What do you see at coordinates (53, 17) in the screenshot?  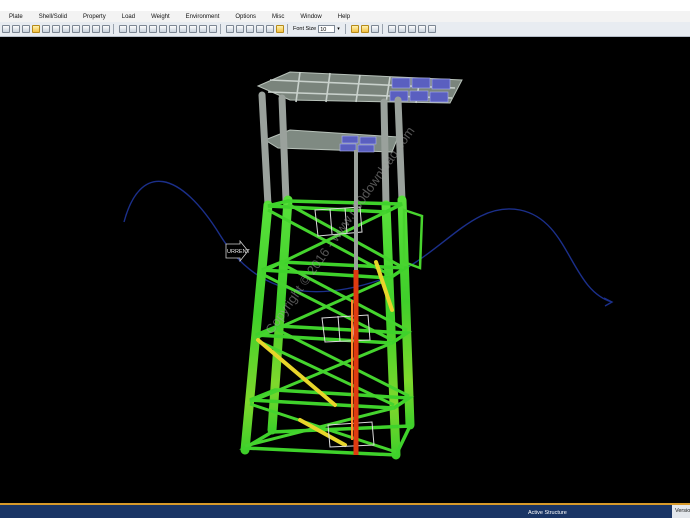 I see `menu-shell-solid: Shell/Solid` at bounding box center [53, 17].